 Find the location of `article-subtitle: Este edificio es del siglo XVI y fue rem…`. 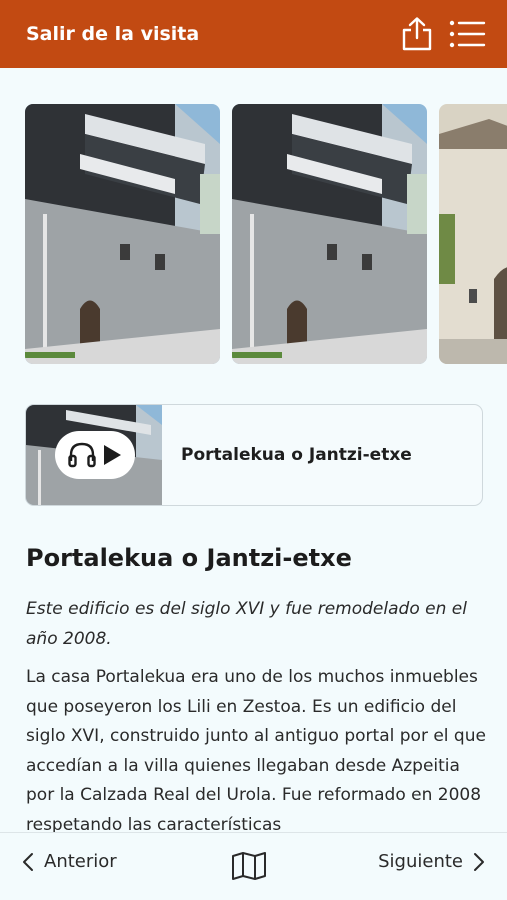

article-subtitle: Este edificio es del siglo XVI y fue rem… is located at coordinates (246, 624).